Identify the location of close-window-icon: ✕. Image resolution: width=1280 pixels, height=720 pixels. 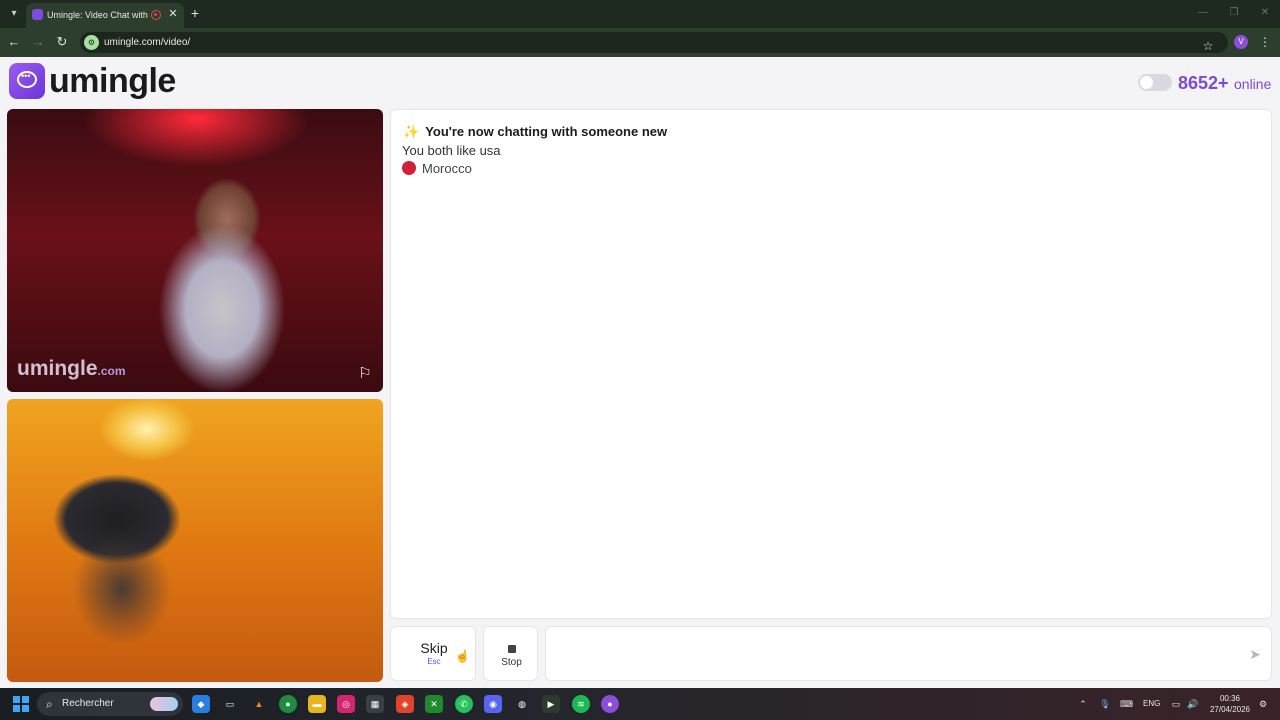
(1265, 13).